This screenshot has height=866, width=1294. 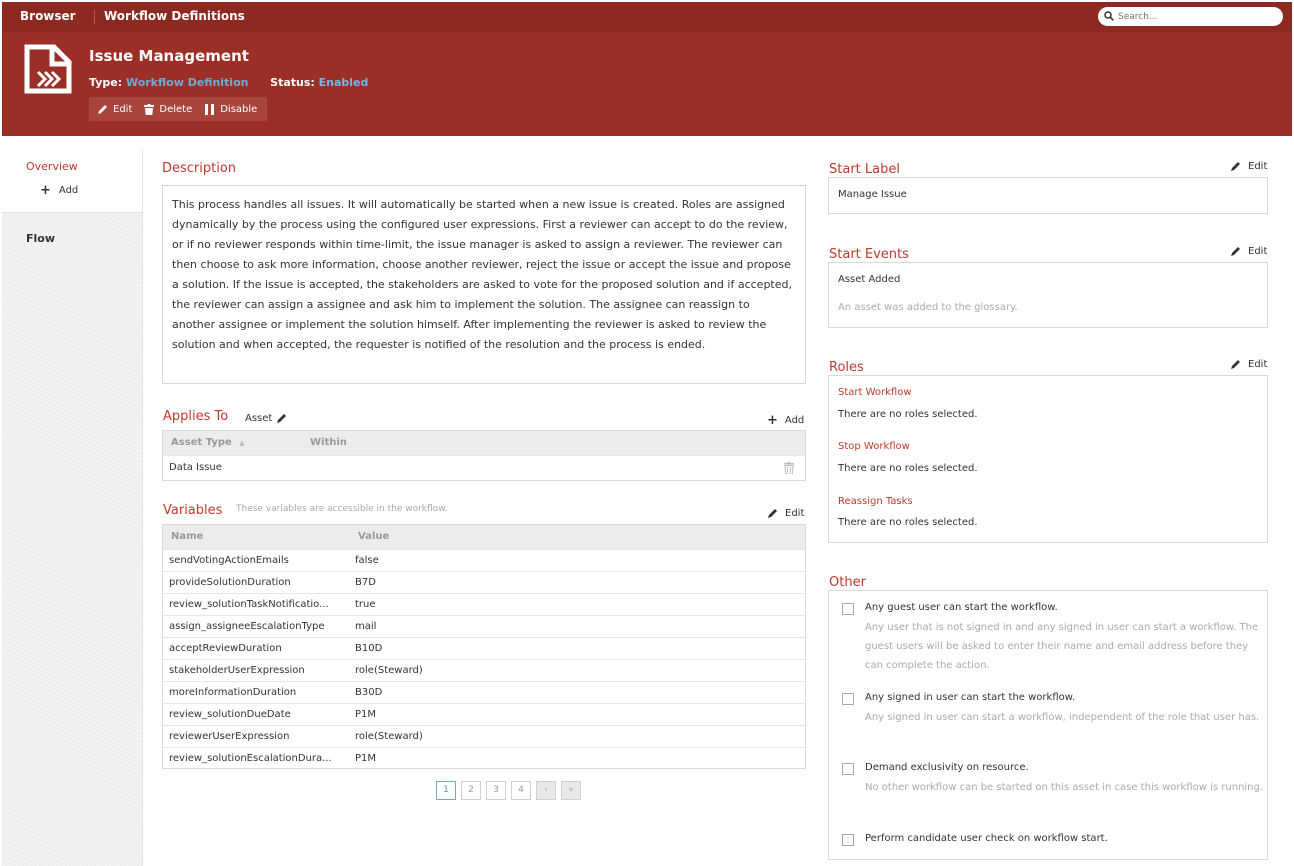 What do you see at coordinates (471, 790) in the screenshot?
I see `page-2-button: 2` at bounding box center [471, 790].